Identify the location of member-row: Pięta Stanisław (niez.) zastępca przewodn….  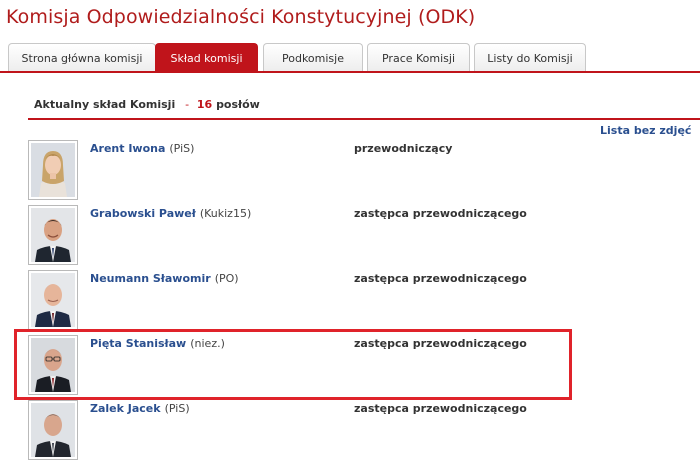
(364, 366).